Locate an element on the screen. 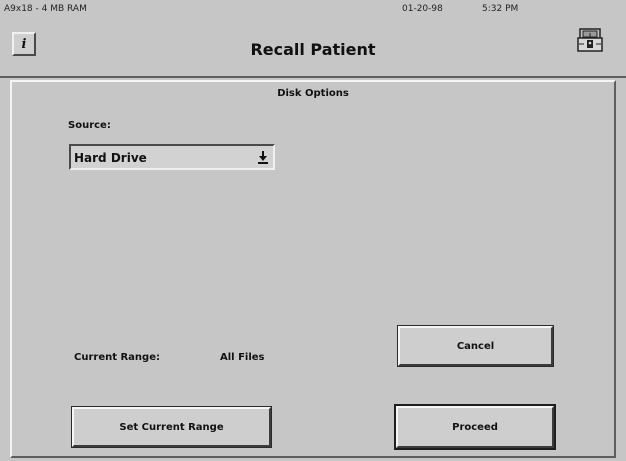 Image resolution: width=626 pixels, height=461 pixels. date: 01-20-98 is located at coordinates (422, 9).